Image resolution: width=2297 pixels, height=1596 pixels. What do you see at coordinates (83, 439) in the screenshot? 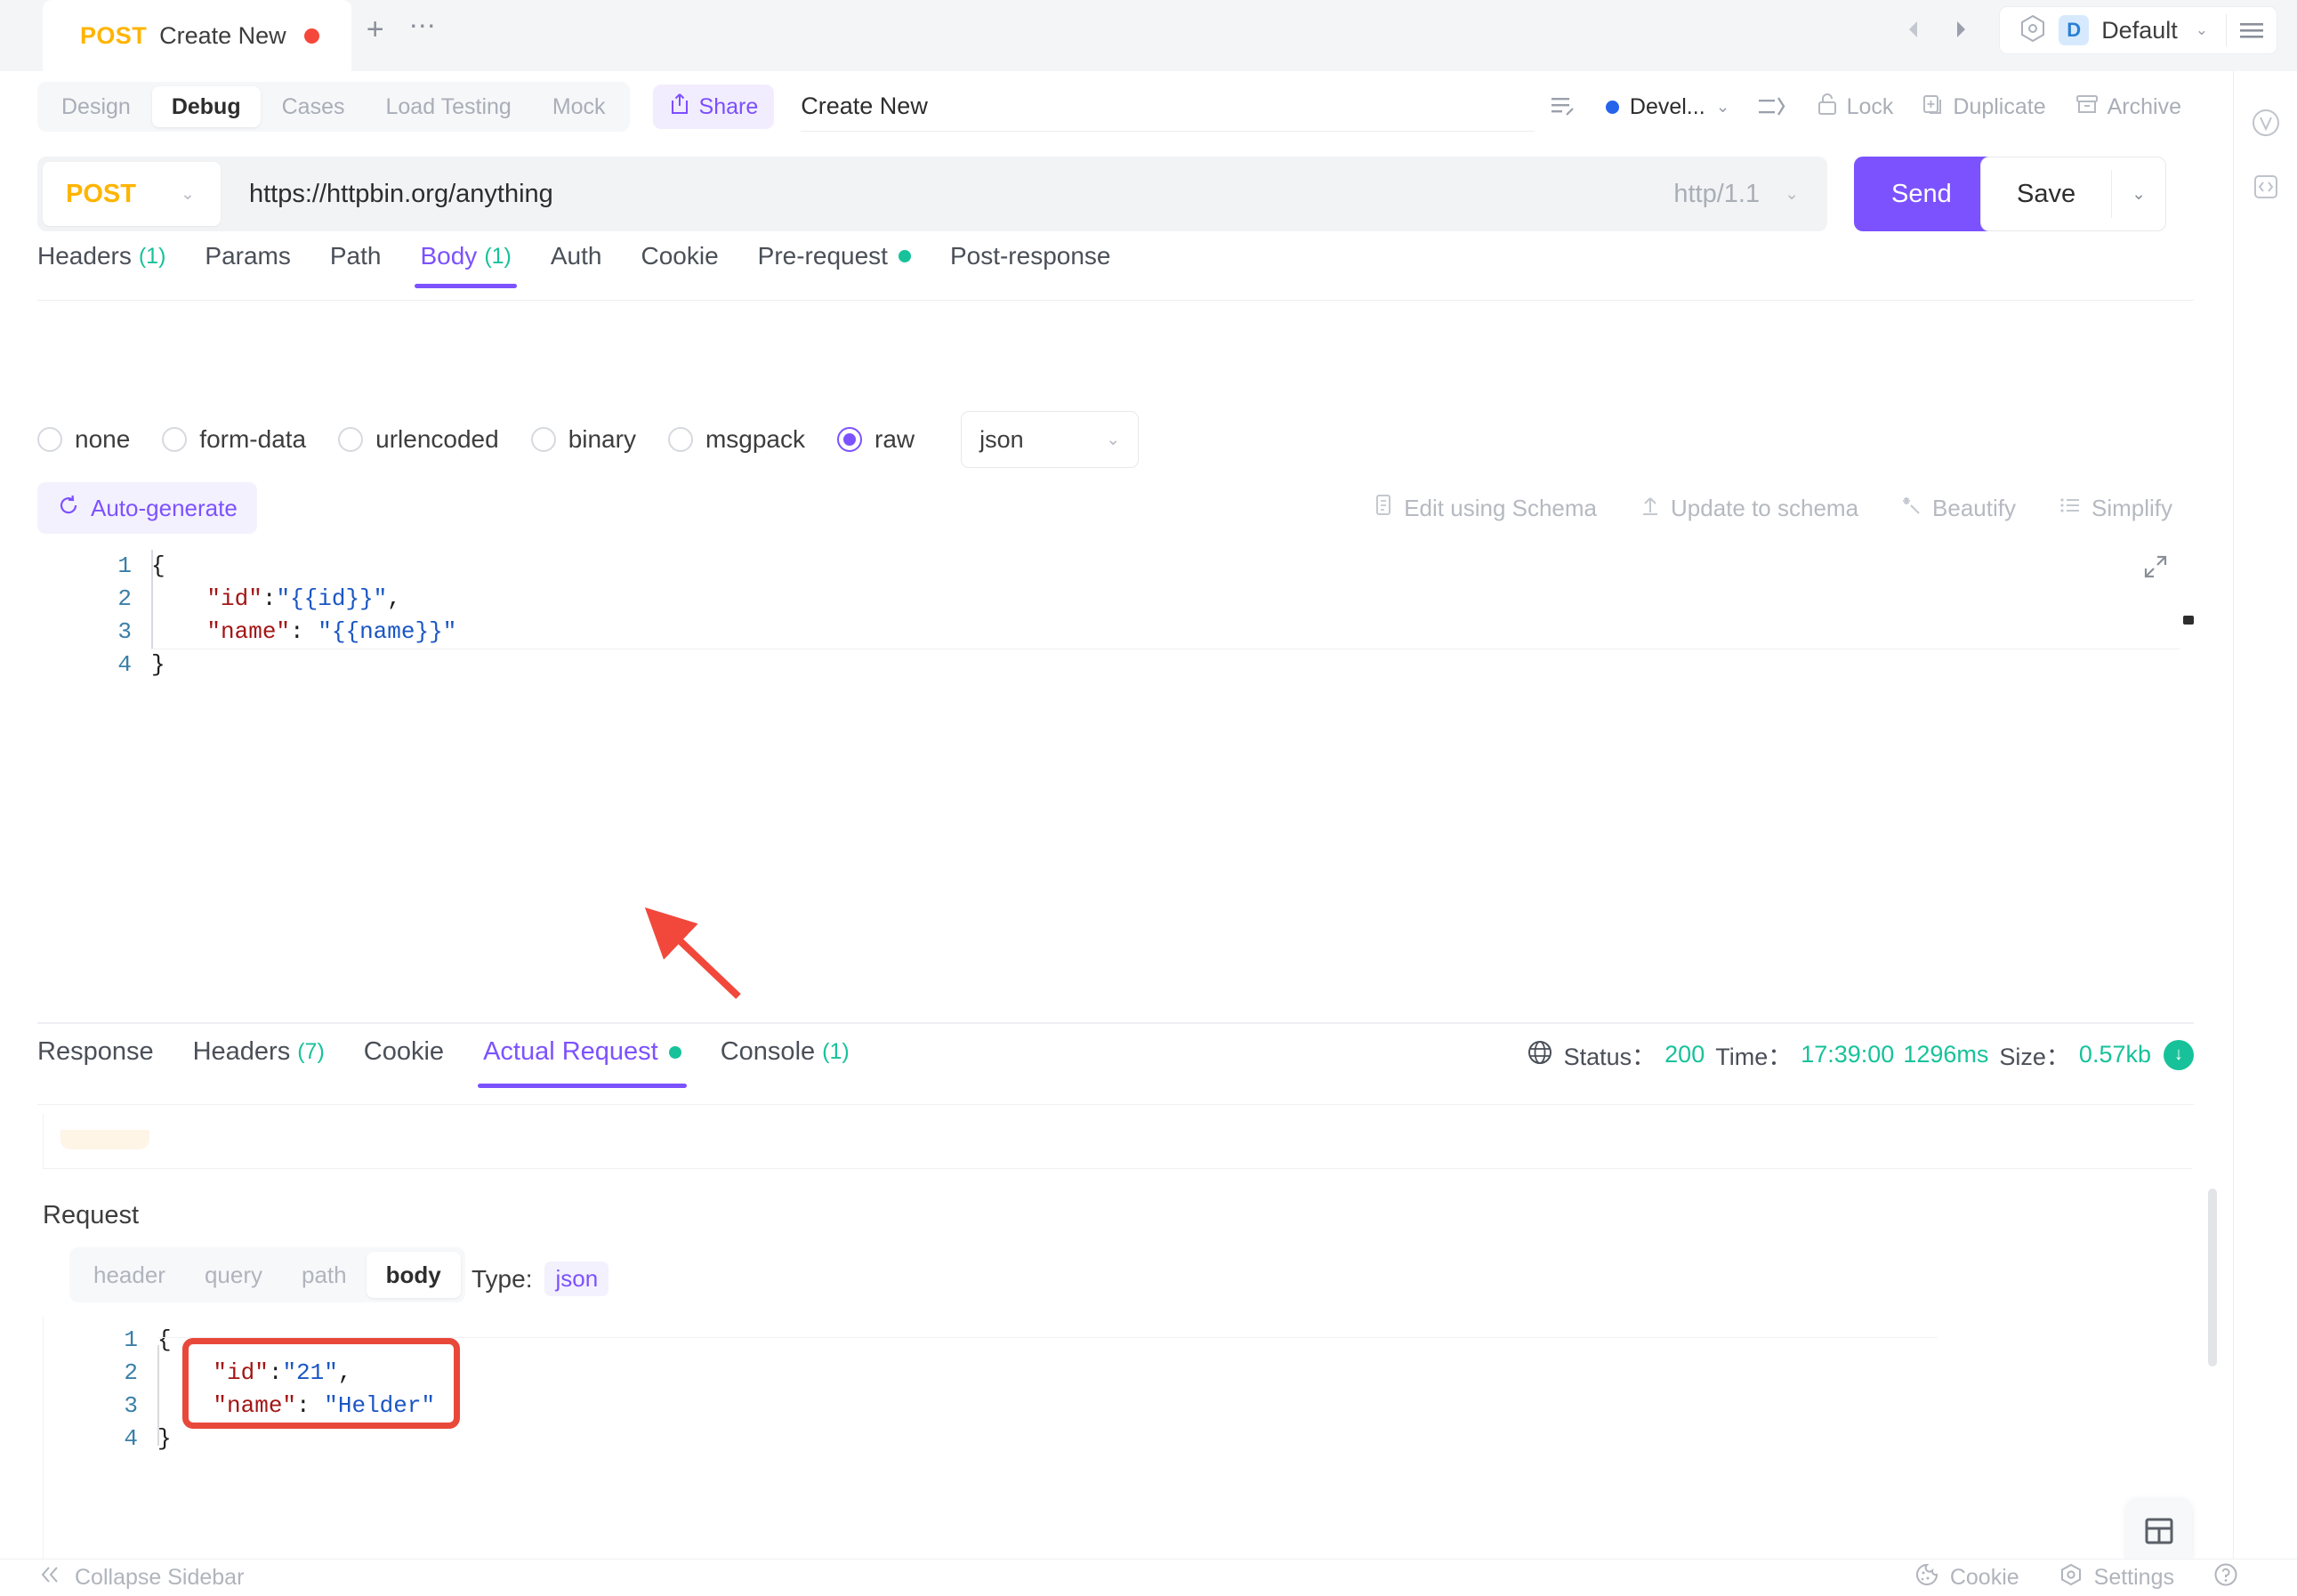
I see `body-type-none: none` at bounding box center [83, 439].